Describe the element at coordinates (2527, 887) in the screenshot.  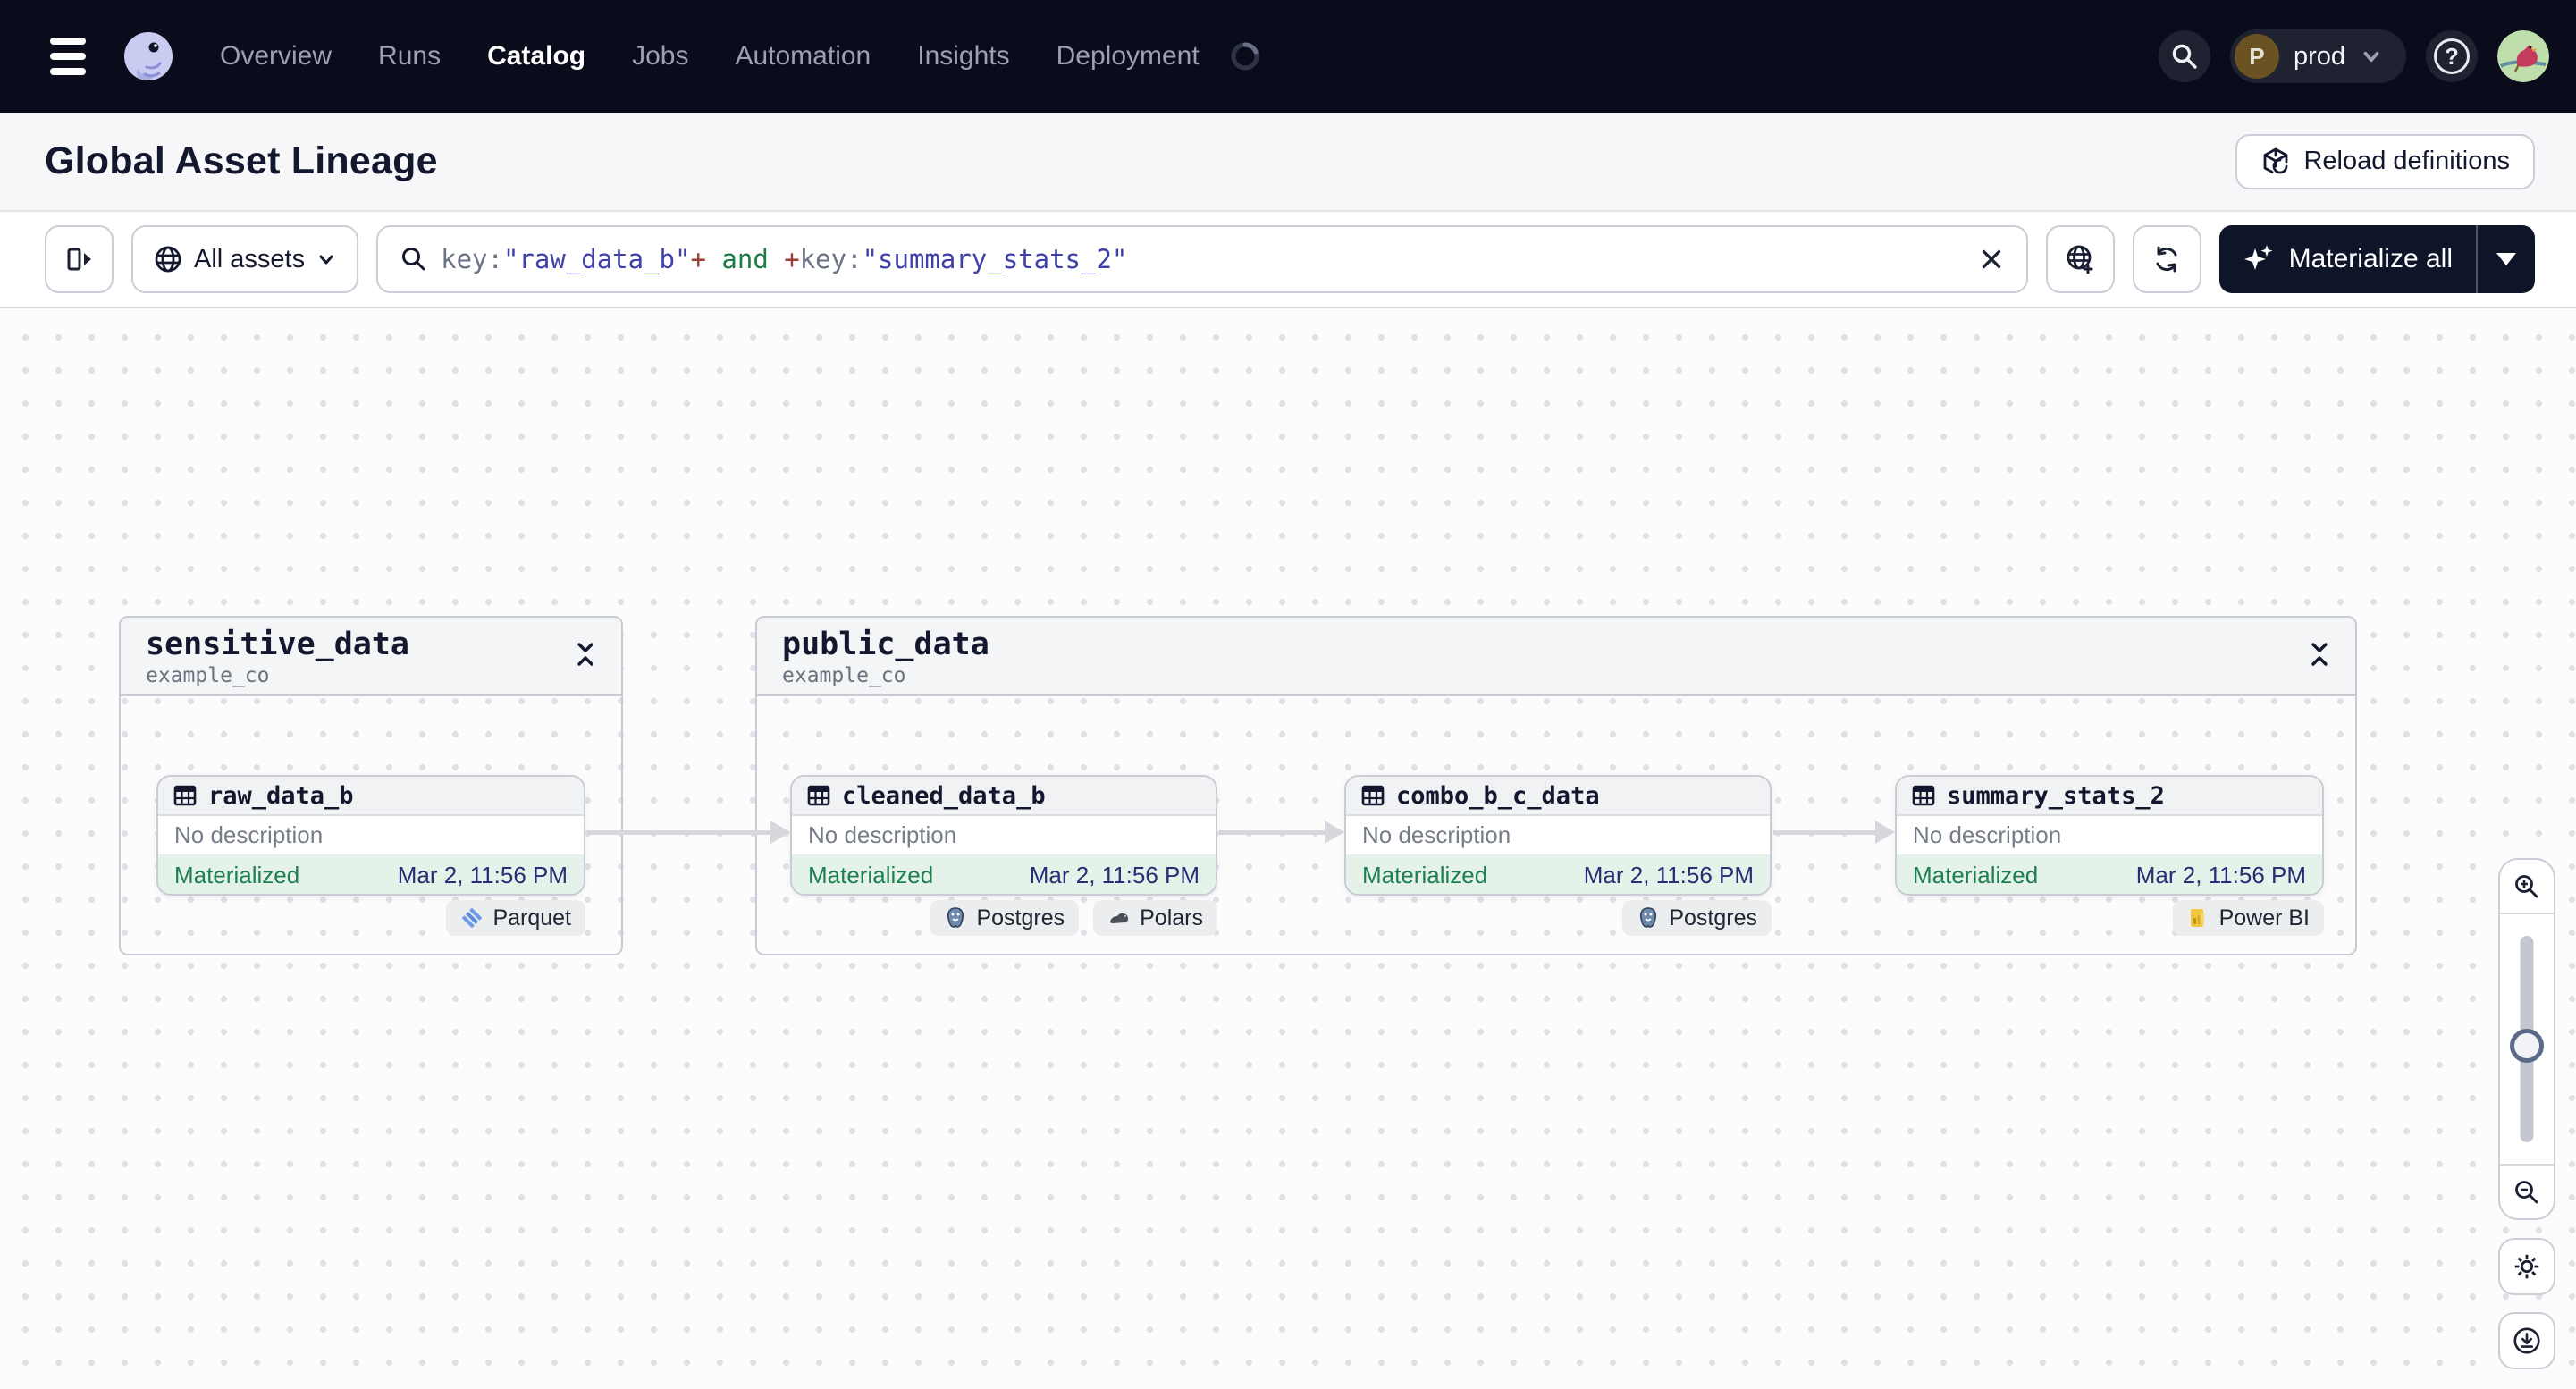
I see `zoom-in-button` at that location.